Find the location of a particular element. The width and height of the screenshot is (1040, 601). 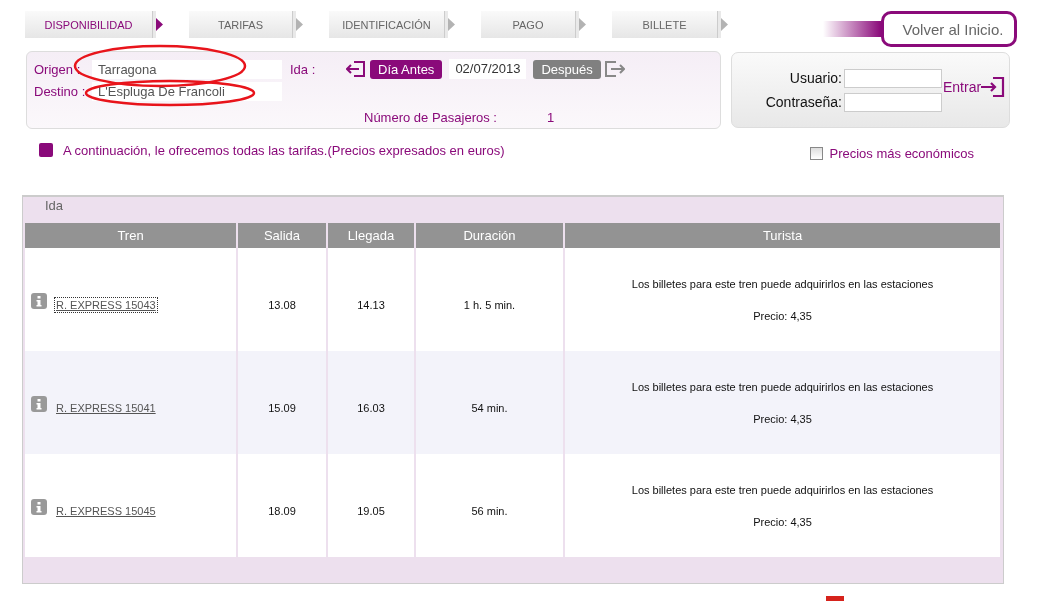

notice-text: A continuación, le ofrecemos todas las tarifas.(Precios expresados en euros) is located at coordinates (284, 150).